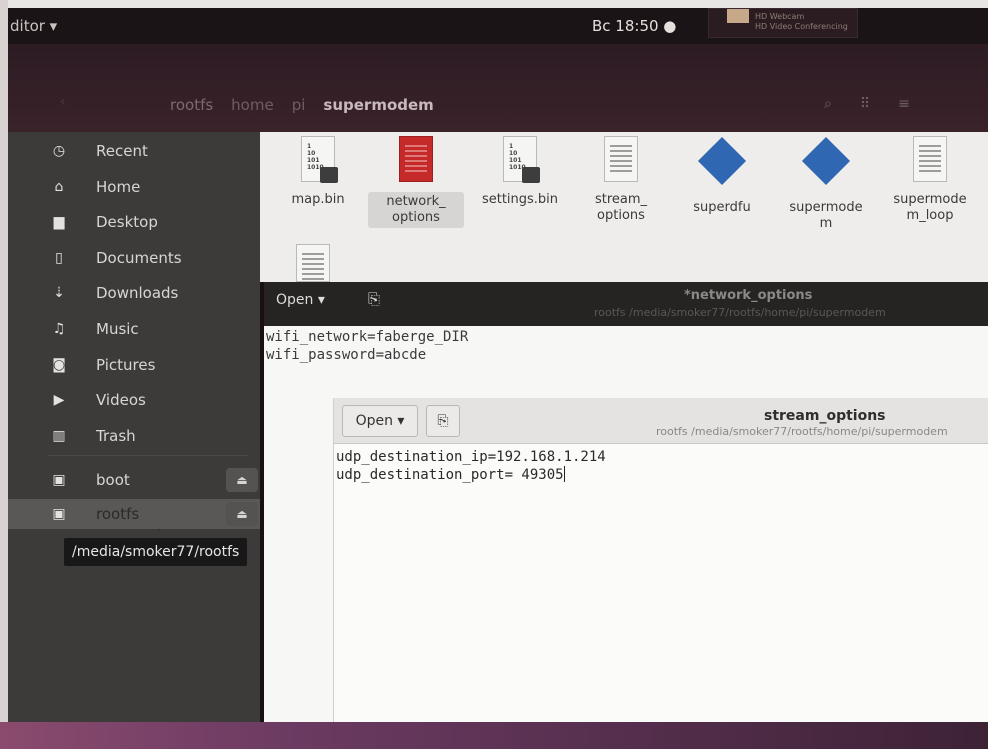 This screenshot has width=988, height=749. I want to click on video-icon: ▶, so click(59, 400).